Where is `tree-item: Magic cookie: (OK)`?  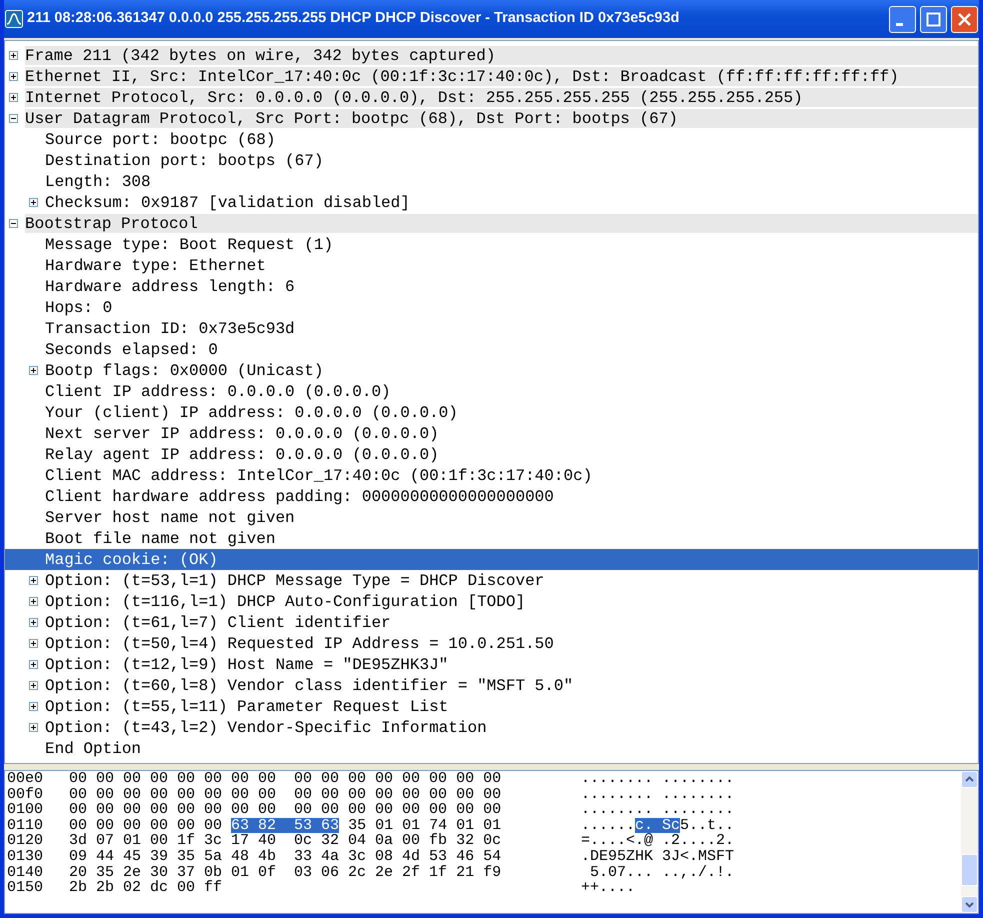
tree-item: Magic cookie: (OK) is located at coordinates (491, 559).